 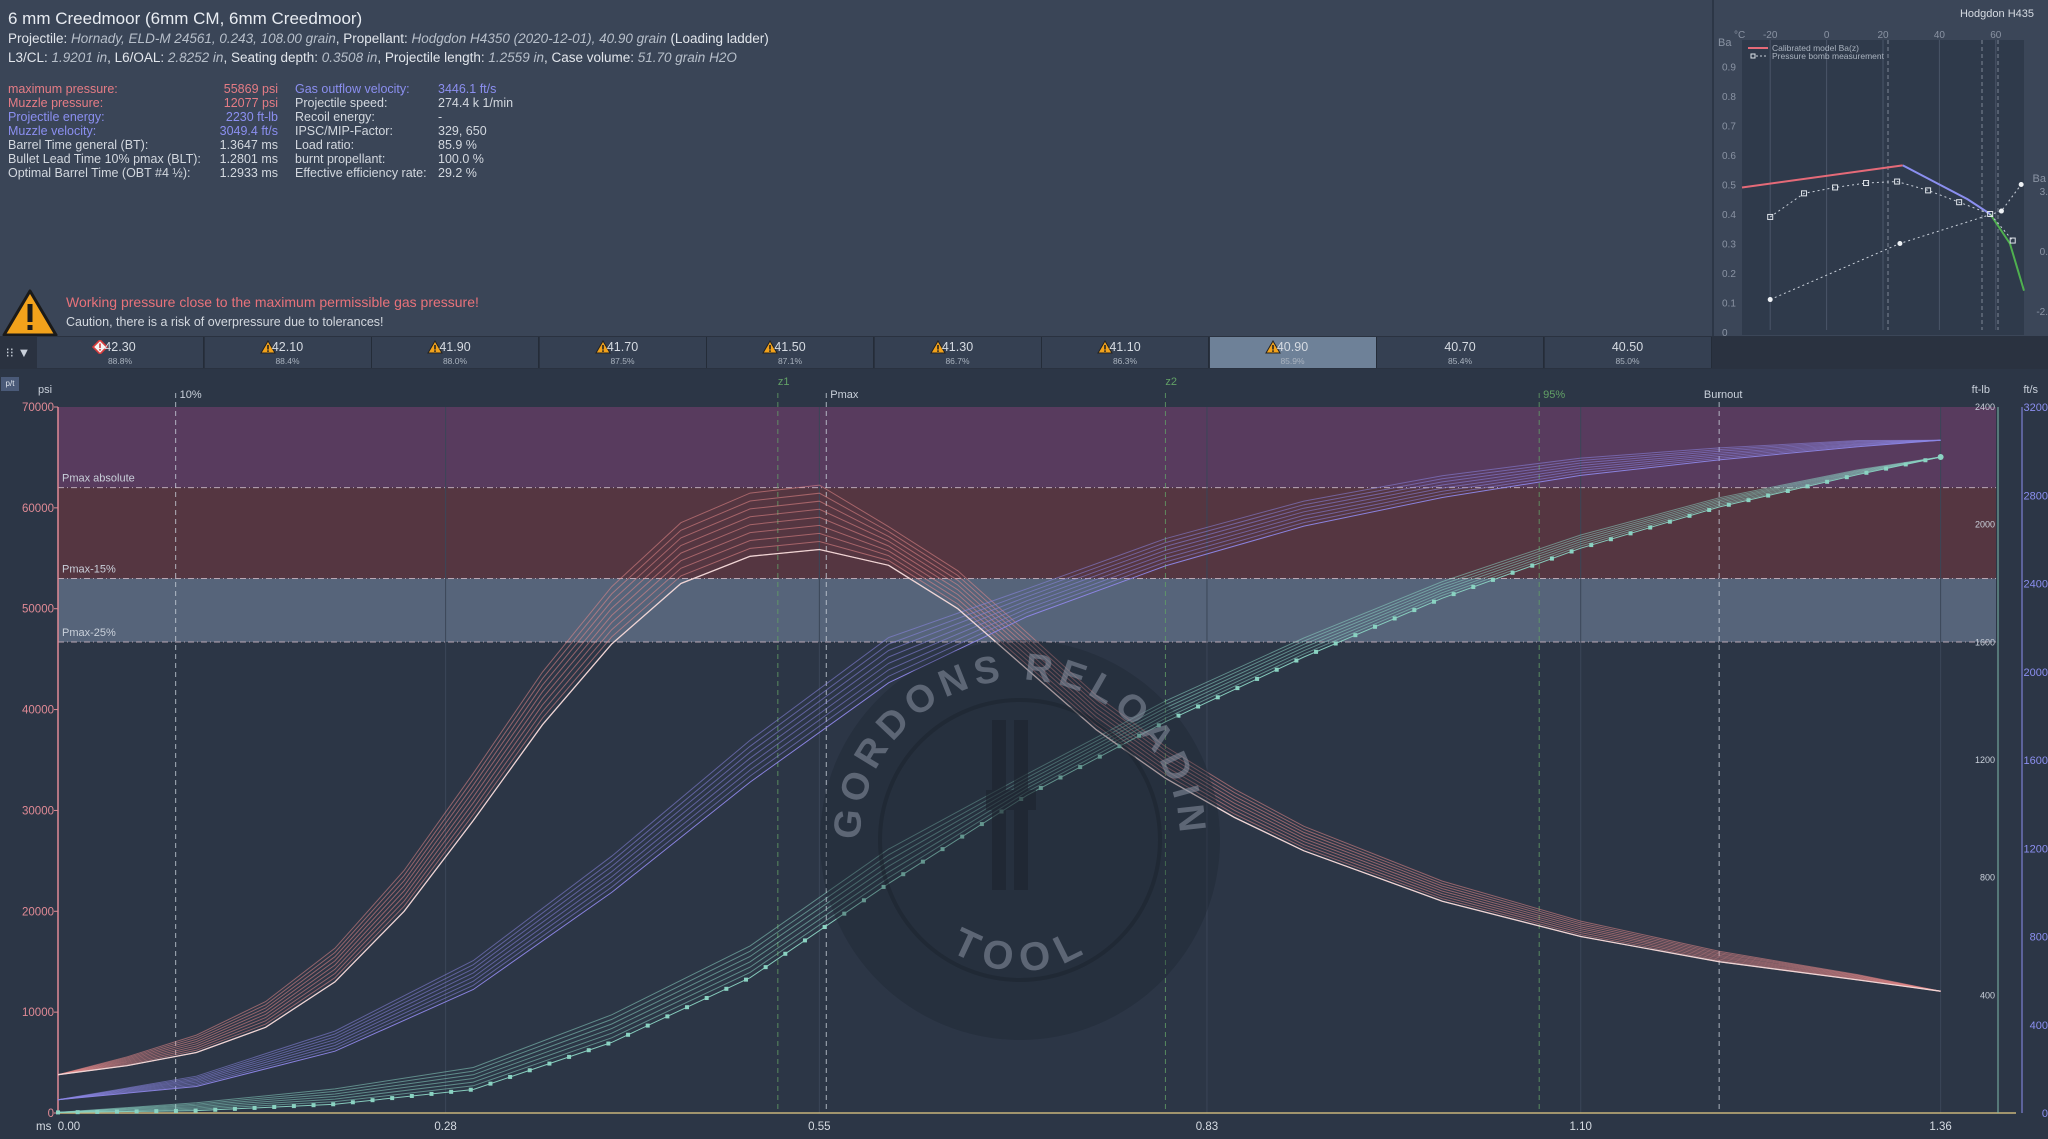 I want to click on y-tick: 0, so click(x=1725, y=332).